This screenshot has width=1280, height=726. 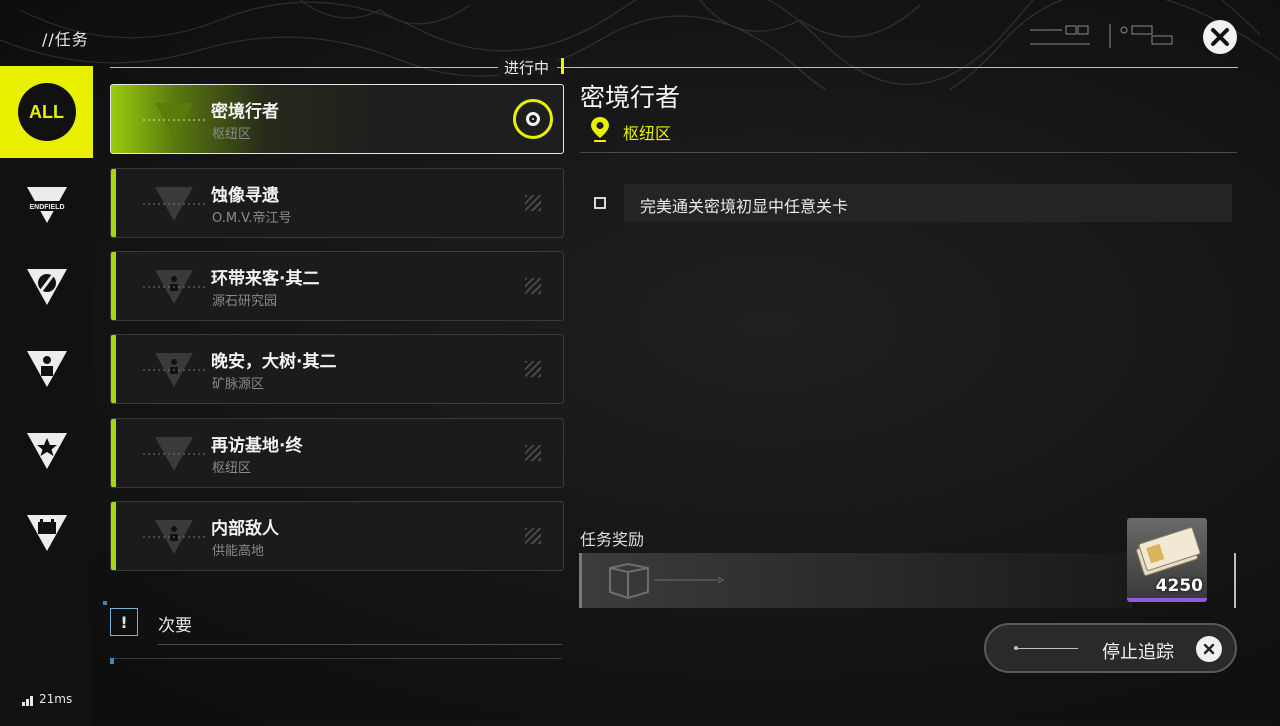 I want to click on battery-icon, so click(x=46, y=533).